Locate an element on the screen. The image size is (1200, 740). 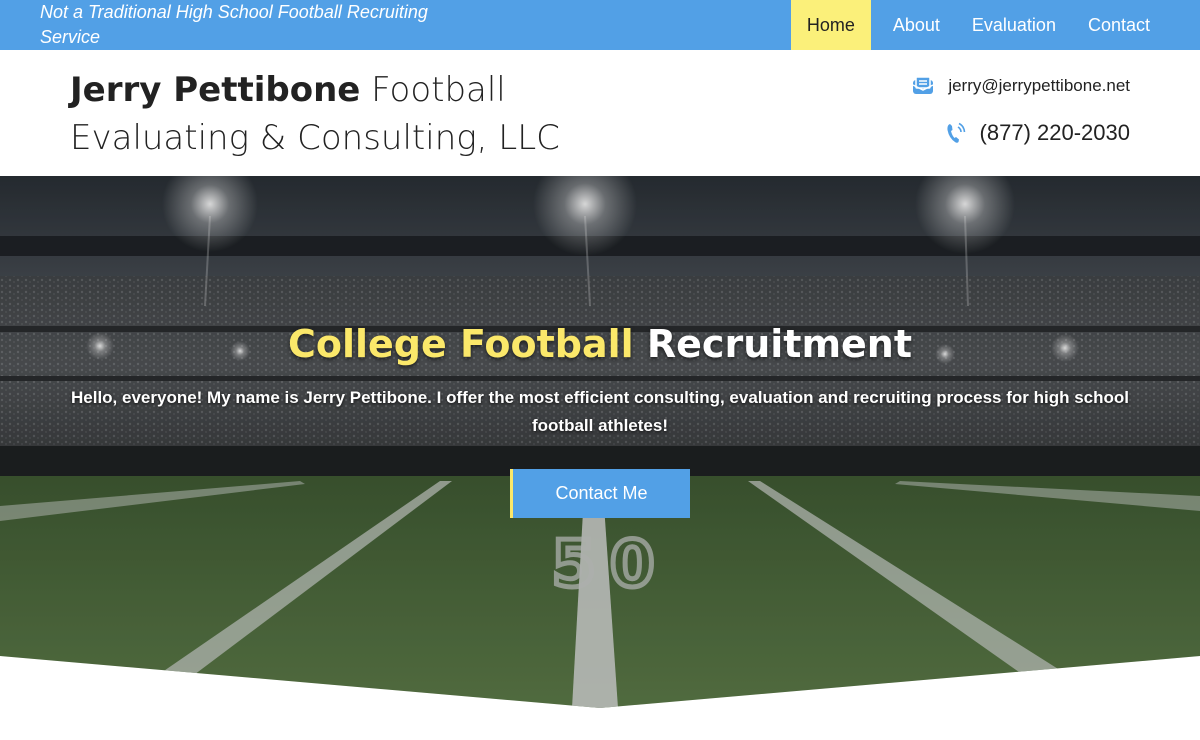
hero-title-rest: Recruitment is located at coordinates (773, 344).